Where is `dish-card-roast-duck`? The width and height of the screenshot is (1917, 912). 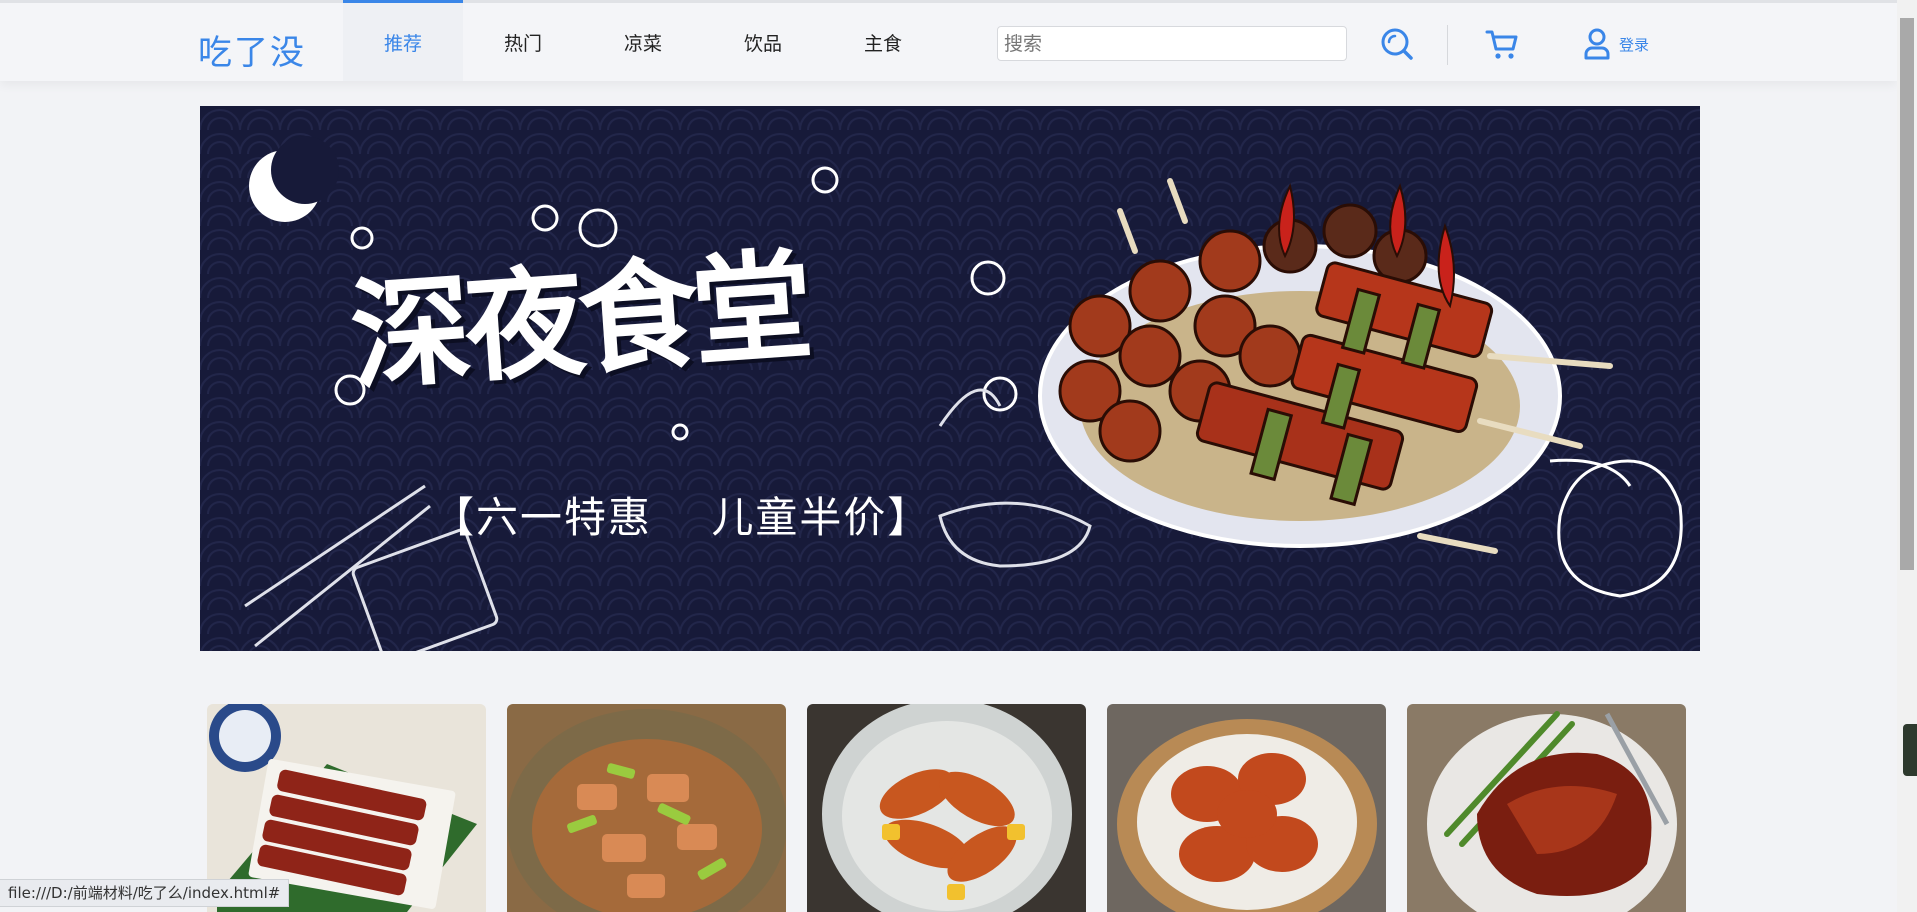
dish-card-roast-duck is located at coordinates (1546, 808).